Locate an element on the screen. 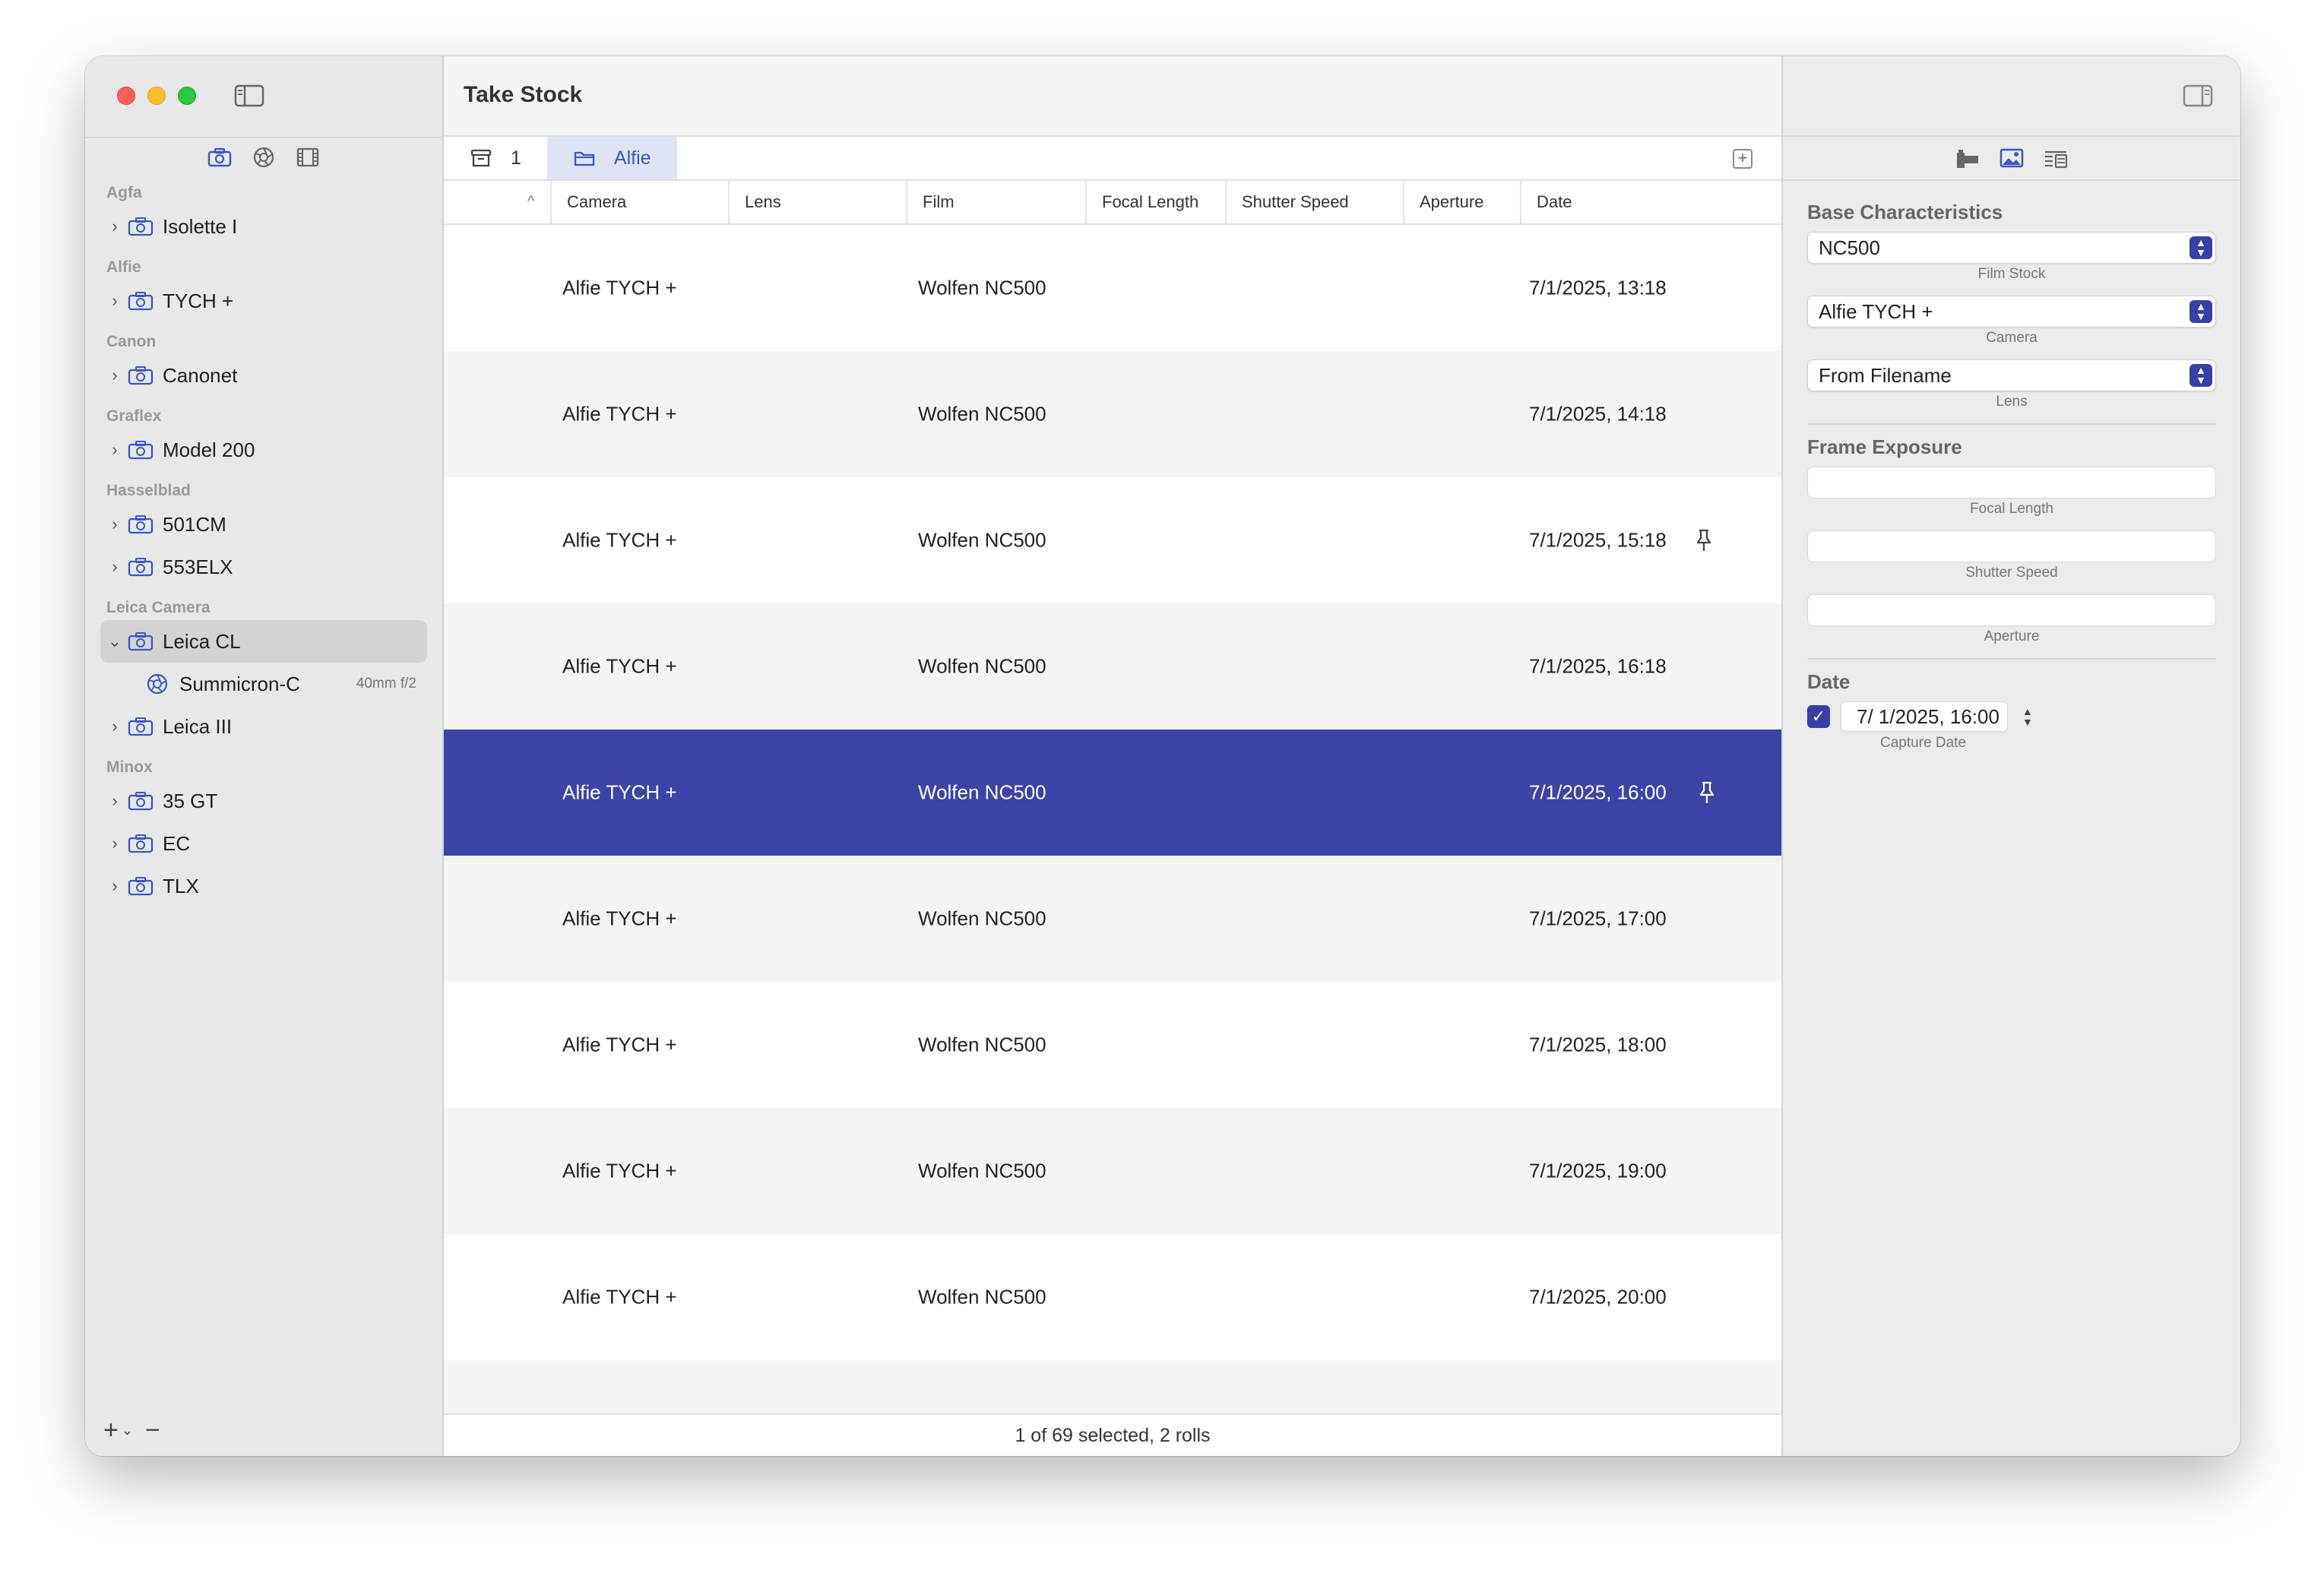  sidebar-footer: + ⌄ − is located at coordinates (131, 1430).